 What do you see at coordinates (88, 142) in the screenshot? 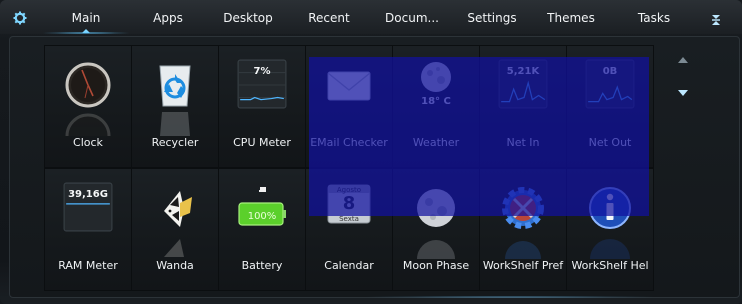
I see `widget-label: Clock` at bounding box center [88, 142].